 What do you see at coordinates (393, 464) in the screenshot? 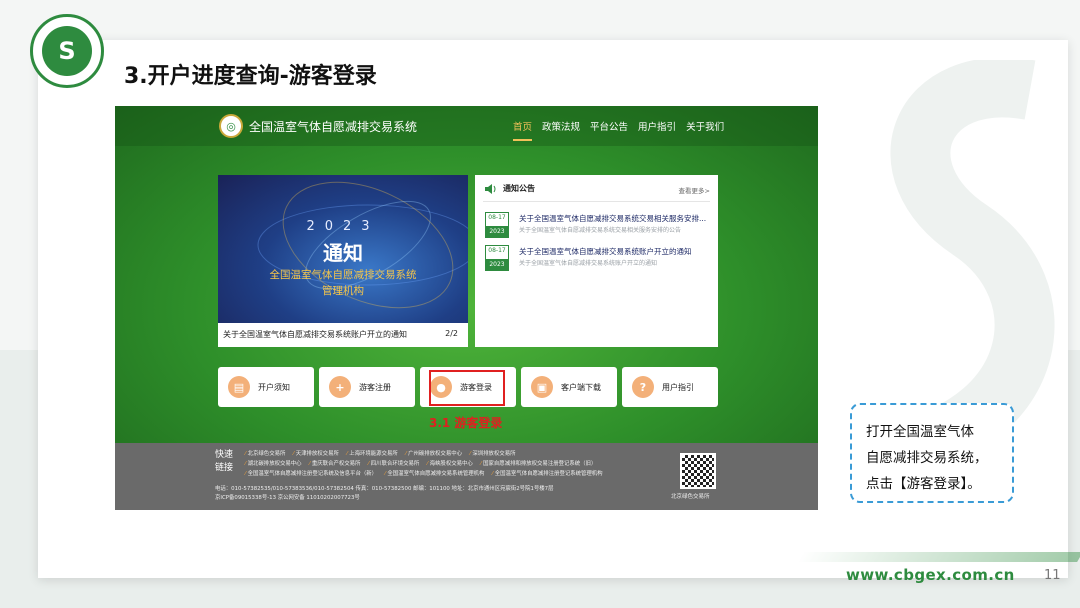
I see `footer-link: 四川联合环境交易所` at bounding box center [393, 464].